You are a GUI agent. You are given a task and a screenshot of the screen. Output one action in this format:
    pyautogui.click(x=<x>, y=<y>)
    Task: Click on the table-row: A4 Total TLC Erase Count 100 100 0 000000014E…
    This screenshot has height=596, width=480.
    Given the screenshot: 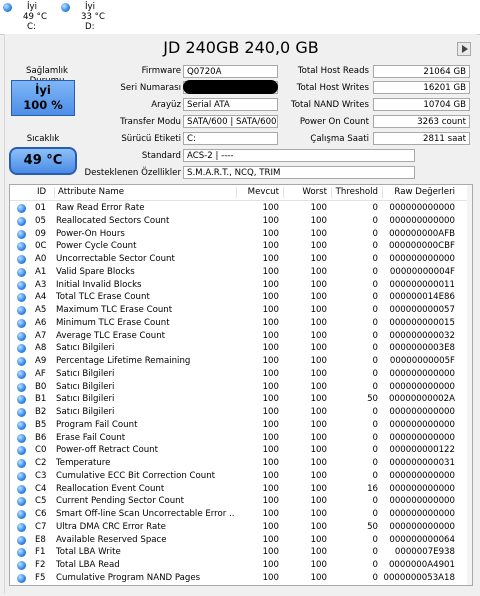 What is the action you would take?
    pyautogui.click(x=241, y=297)
    